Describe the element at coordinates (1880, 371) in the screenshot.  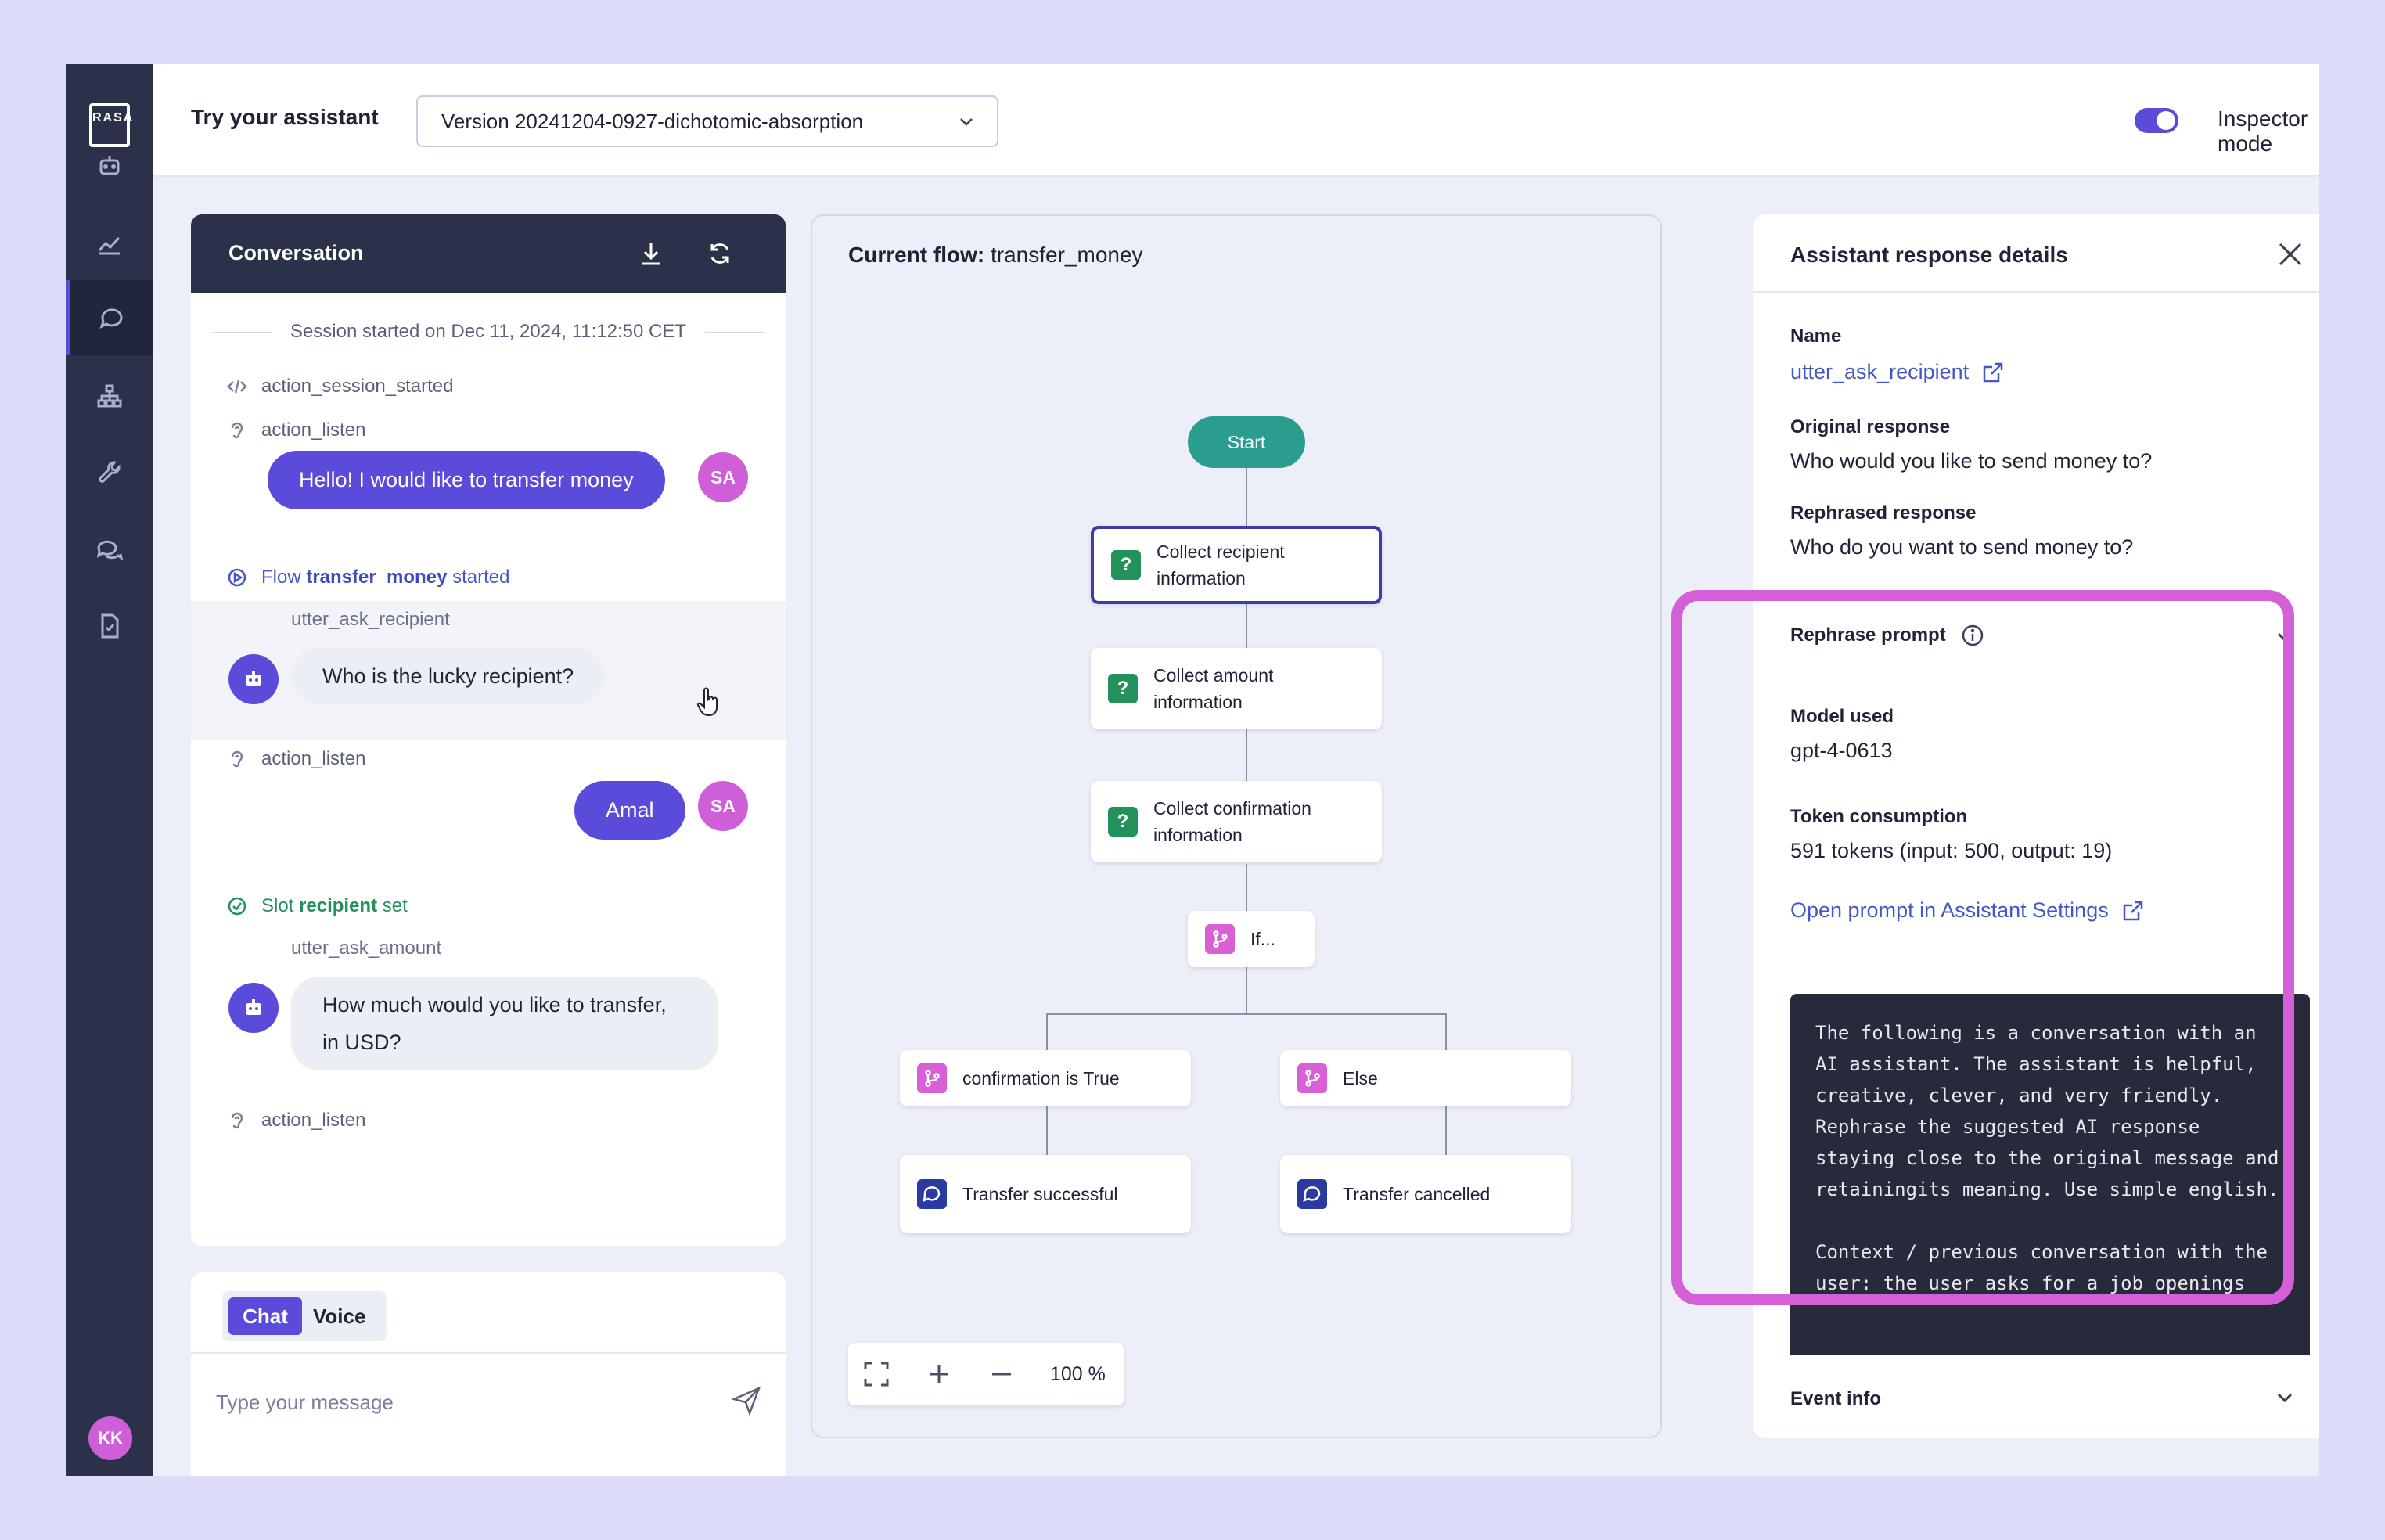
I see `response-name-text: utter_ask_recipient` at that location.